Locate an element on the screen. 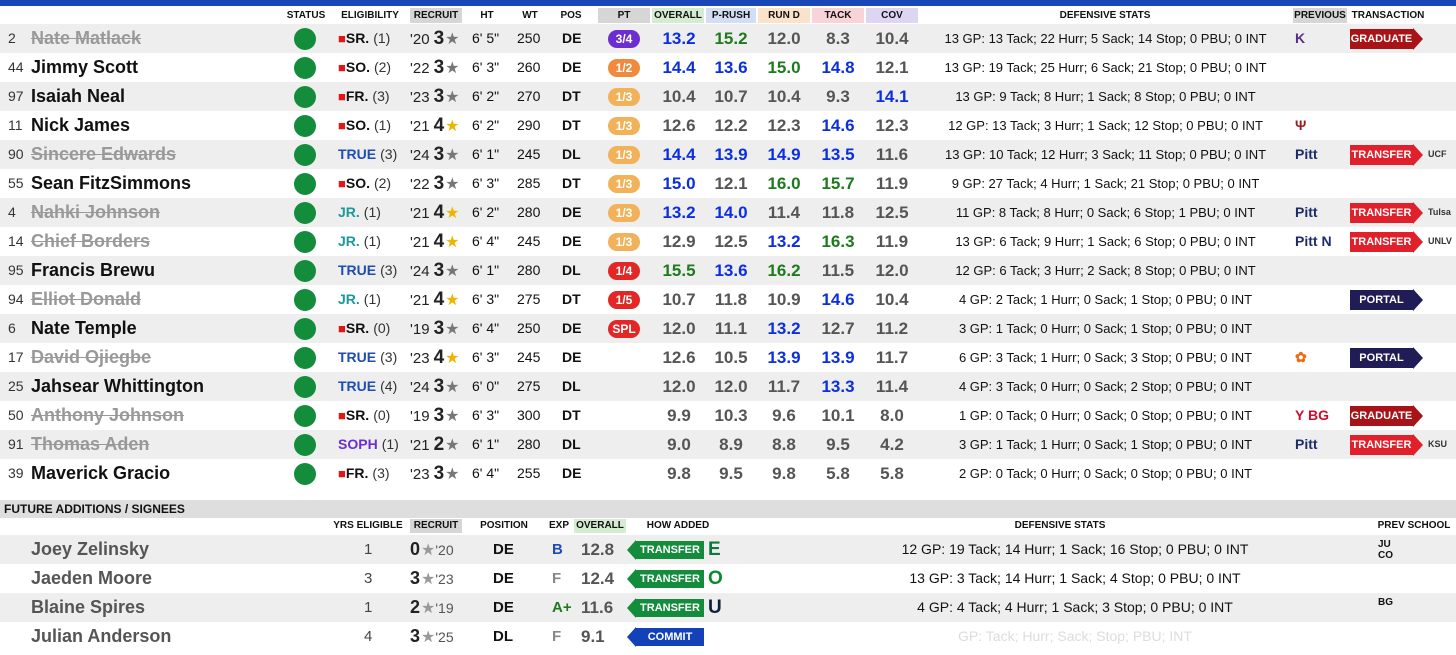  pass-rush-score: 13.6 is located at coordinates (731, 67).